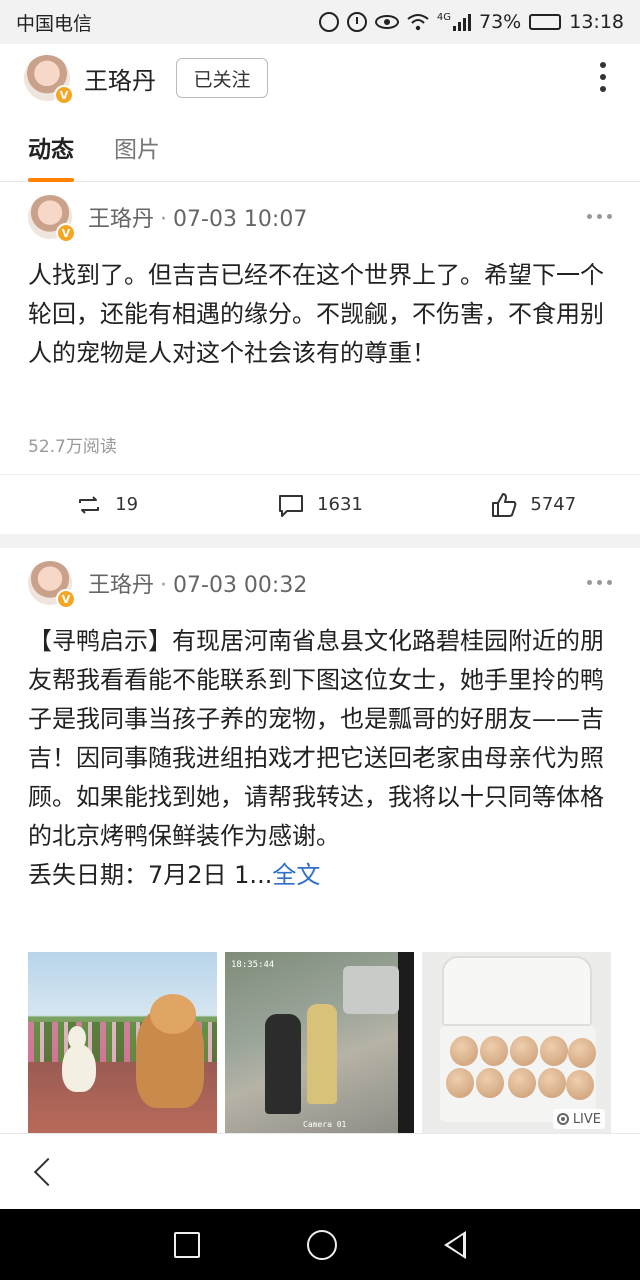  Describe the element at coordinates (443, 17) in the screenshot. I see `network-type: 4G` at that location.